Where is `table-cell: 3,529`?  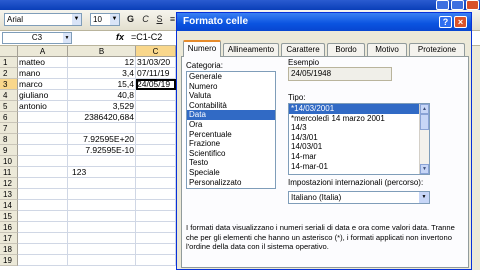
table-cell: 3,529 is located at coordinates (102, 106).